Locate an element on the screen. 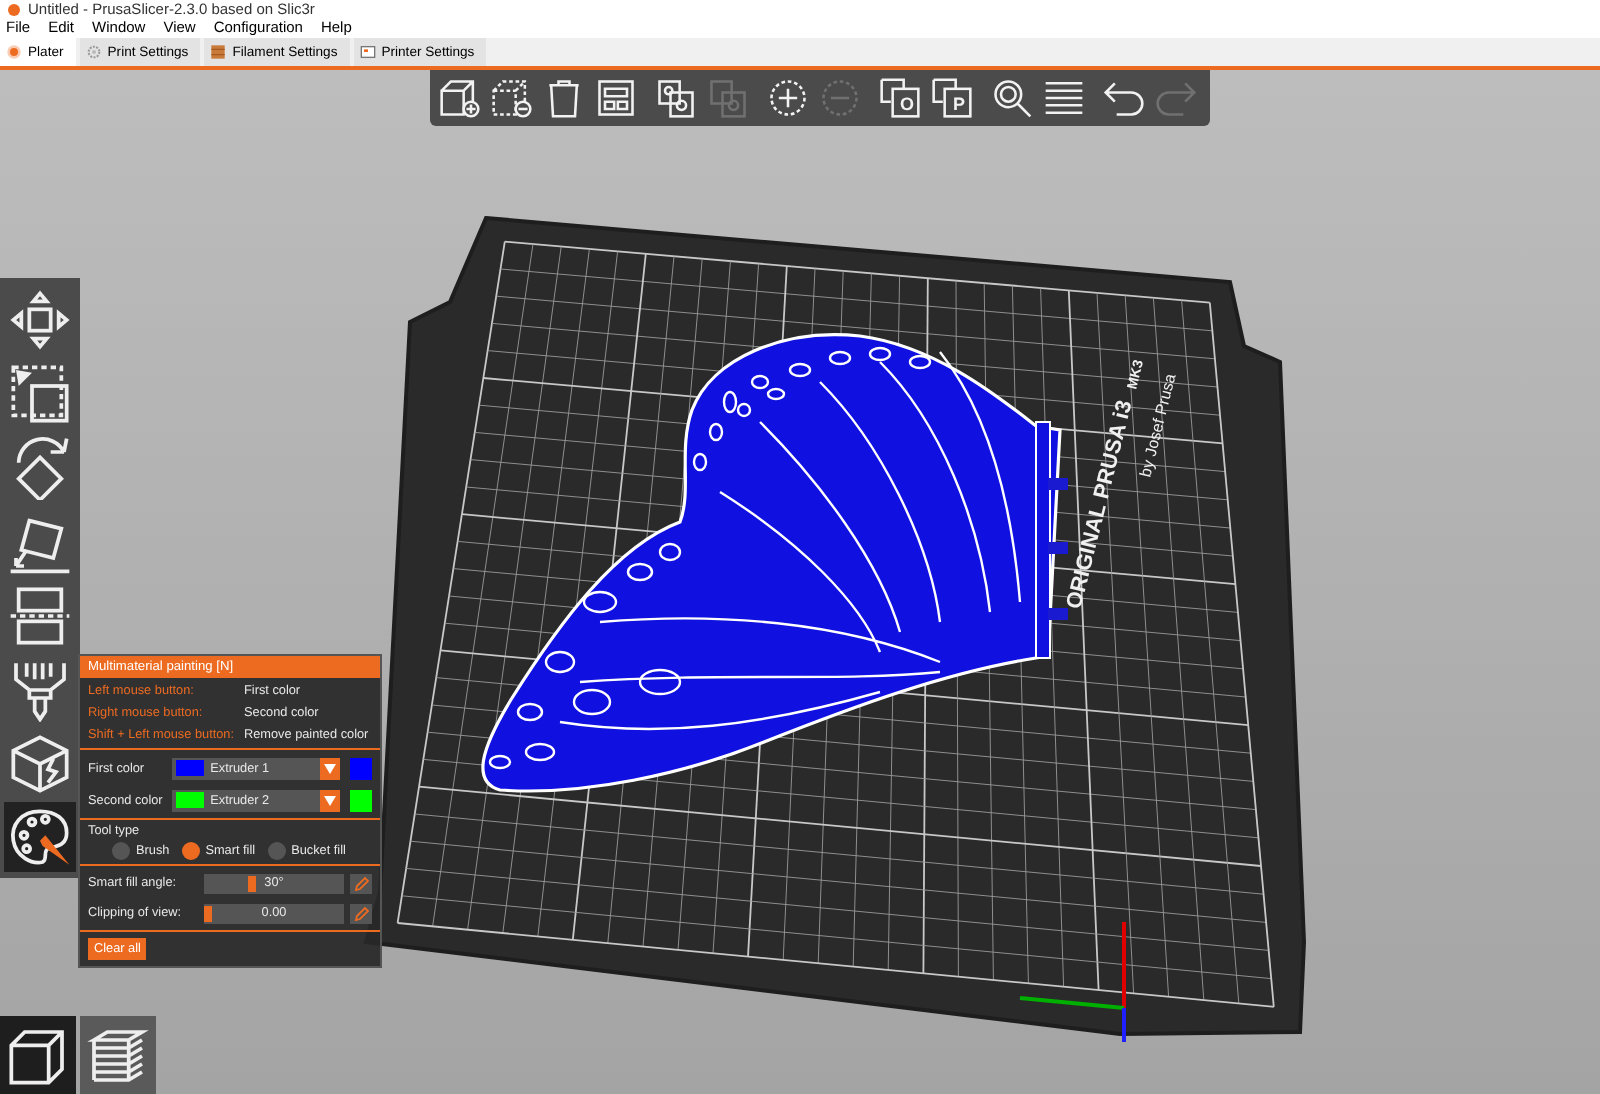  gizmo-button is located at coordinates (40, 837).